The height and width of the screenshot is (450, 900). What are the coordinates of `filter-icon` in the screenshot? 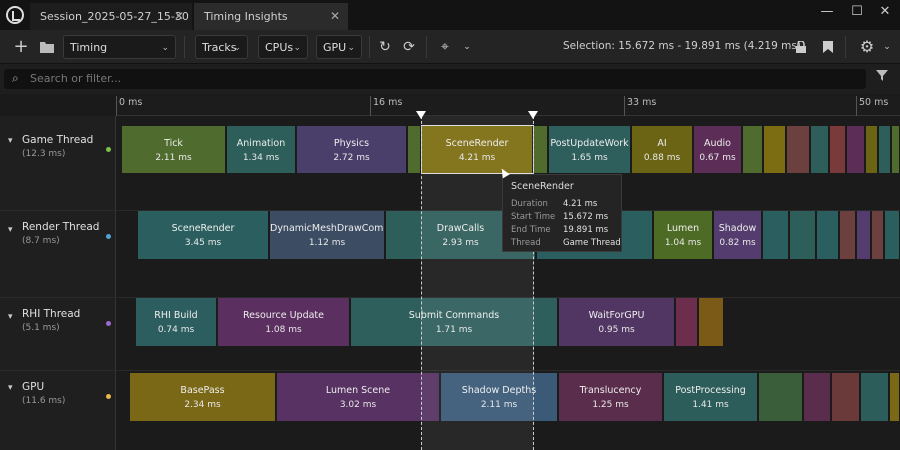 It's located at (882, 77).